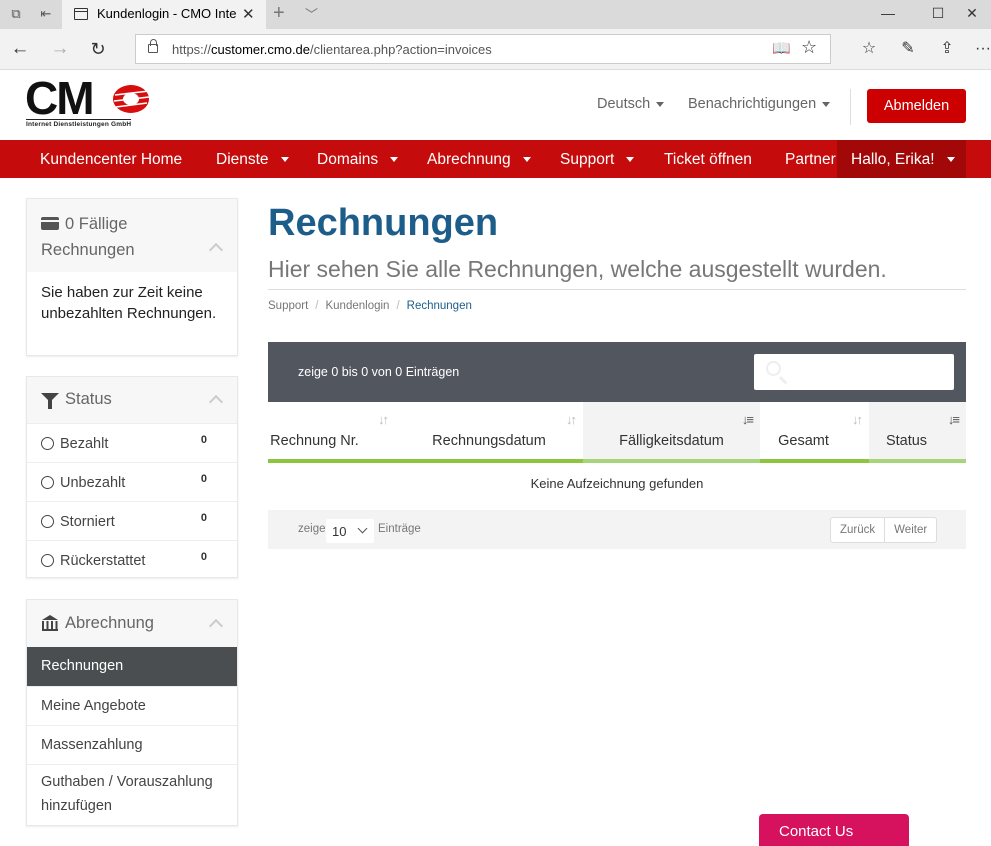 The image size is (991, 846). Describe the element at coordinates (495, 14) in the screenshot. I see `browser-tabbar: ⧉ ⇤ Kundenlogin - CMO Inte ✕ + ﹀ — ☐ ✕` at that location.